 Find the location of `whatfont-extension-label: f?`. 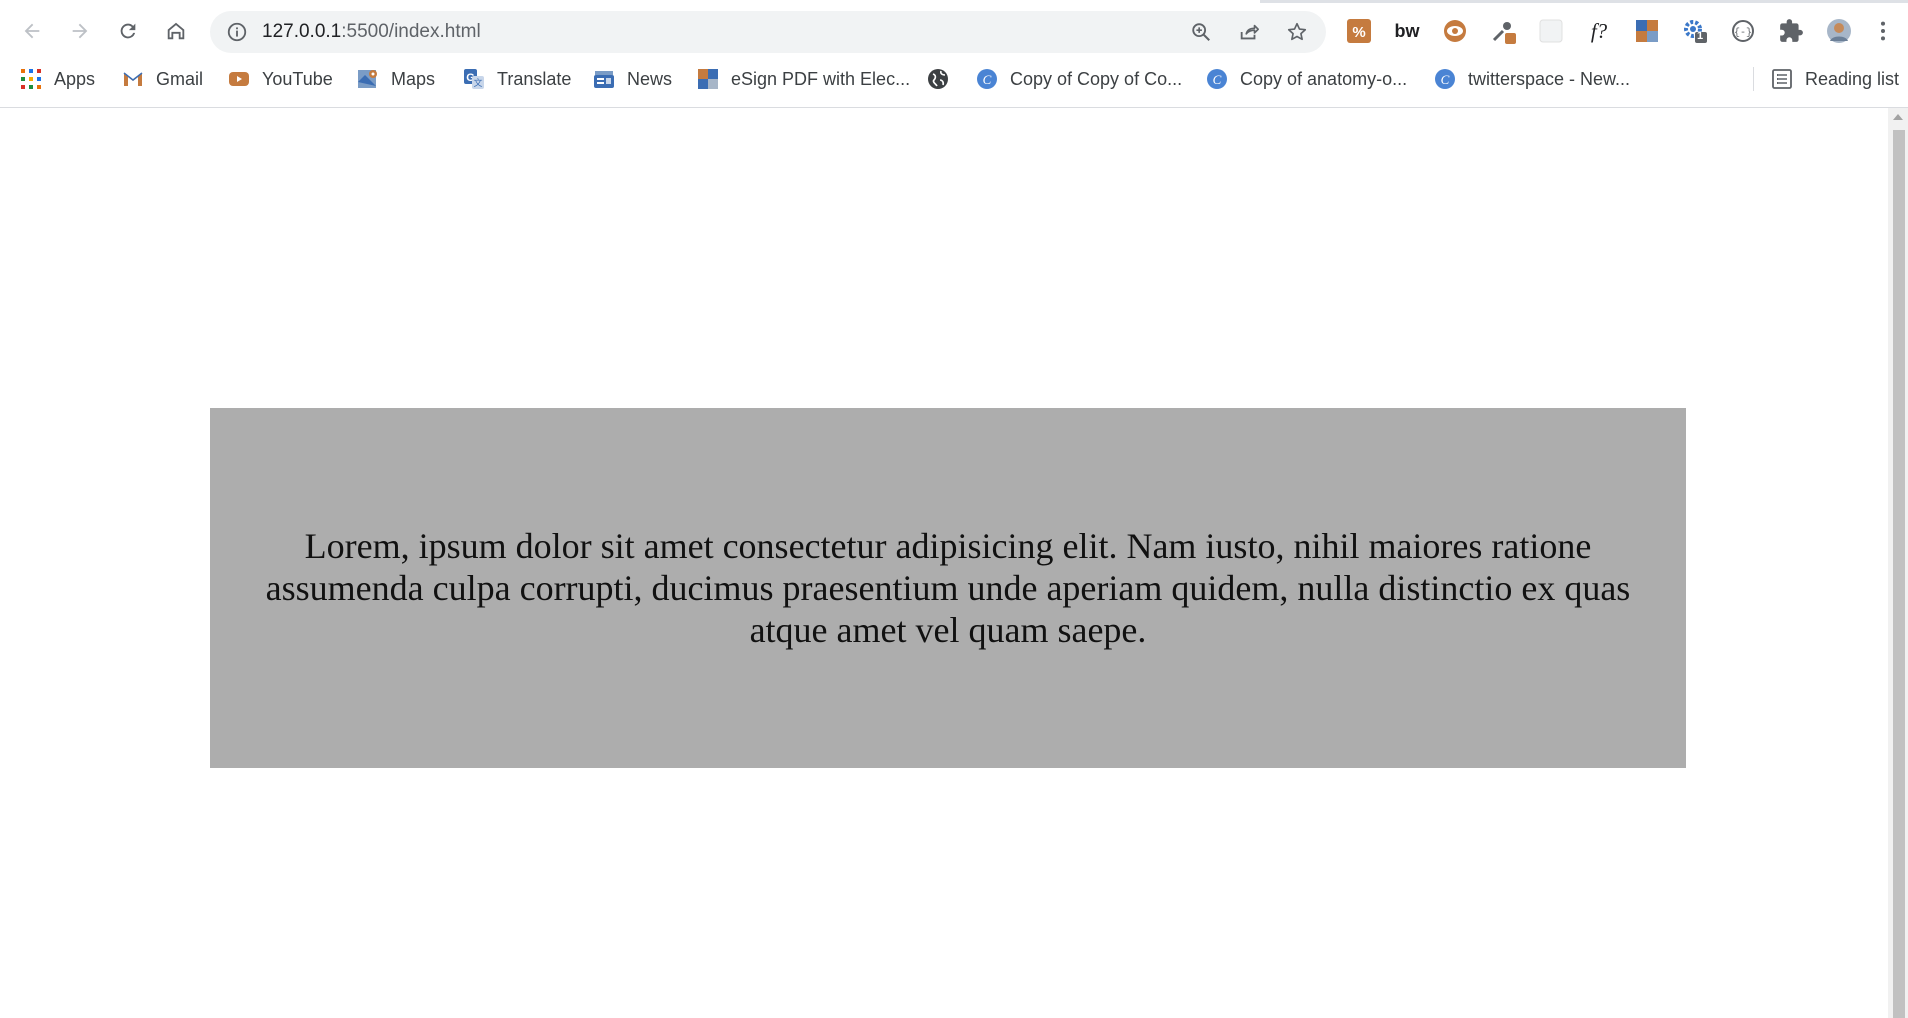

whatfont-extension-label: f? is located at coordinates (1599, 30).